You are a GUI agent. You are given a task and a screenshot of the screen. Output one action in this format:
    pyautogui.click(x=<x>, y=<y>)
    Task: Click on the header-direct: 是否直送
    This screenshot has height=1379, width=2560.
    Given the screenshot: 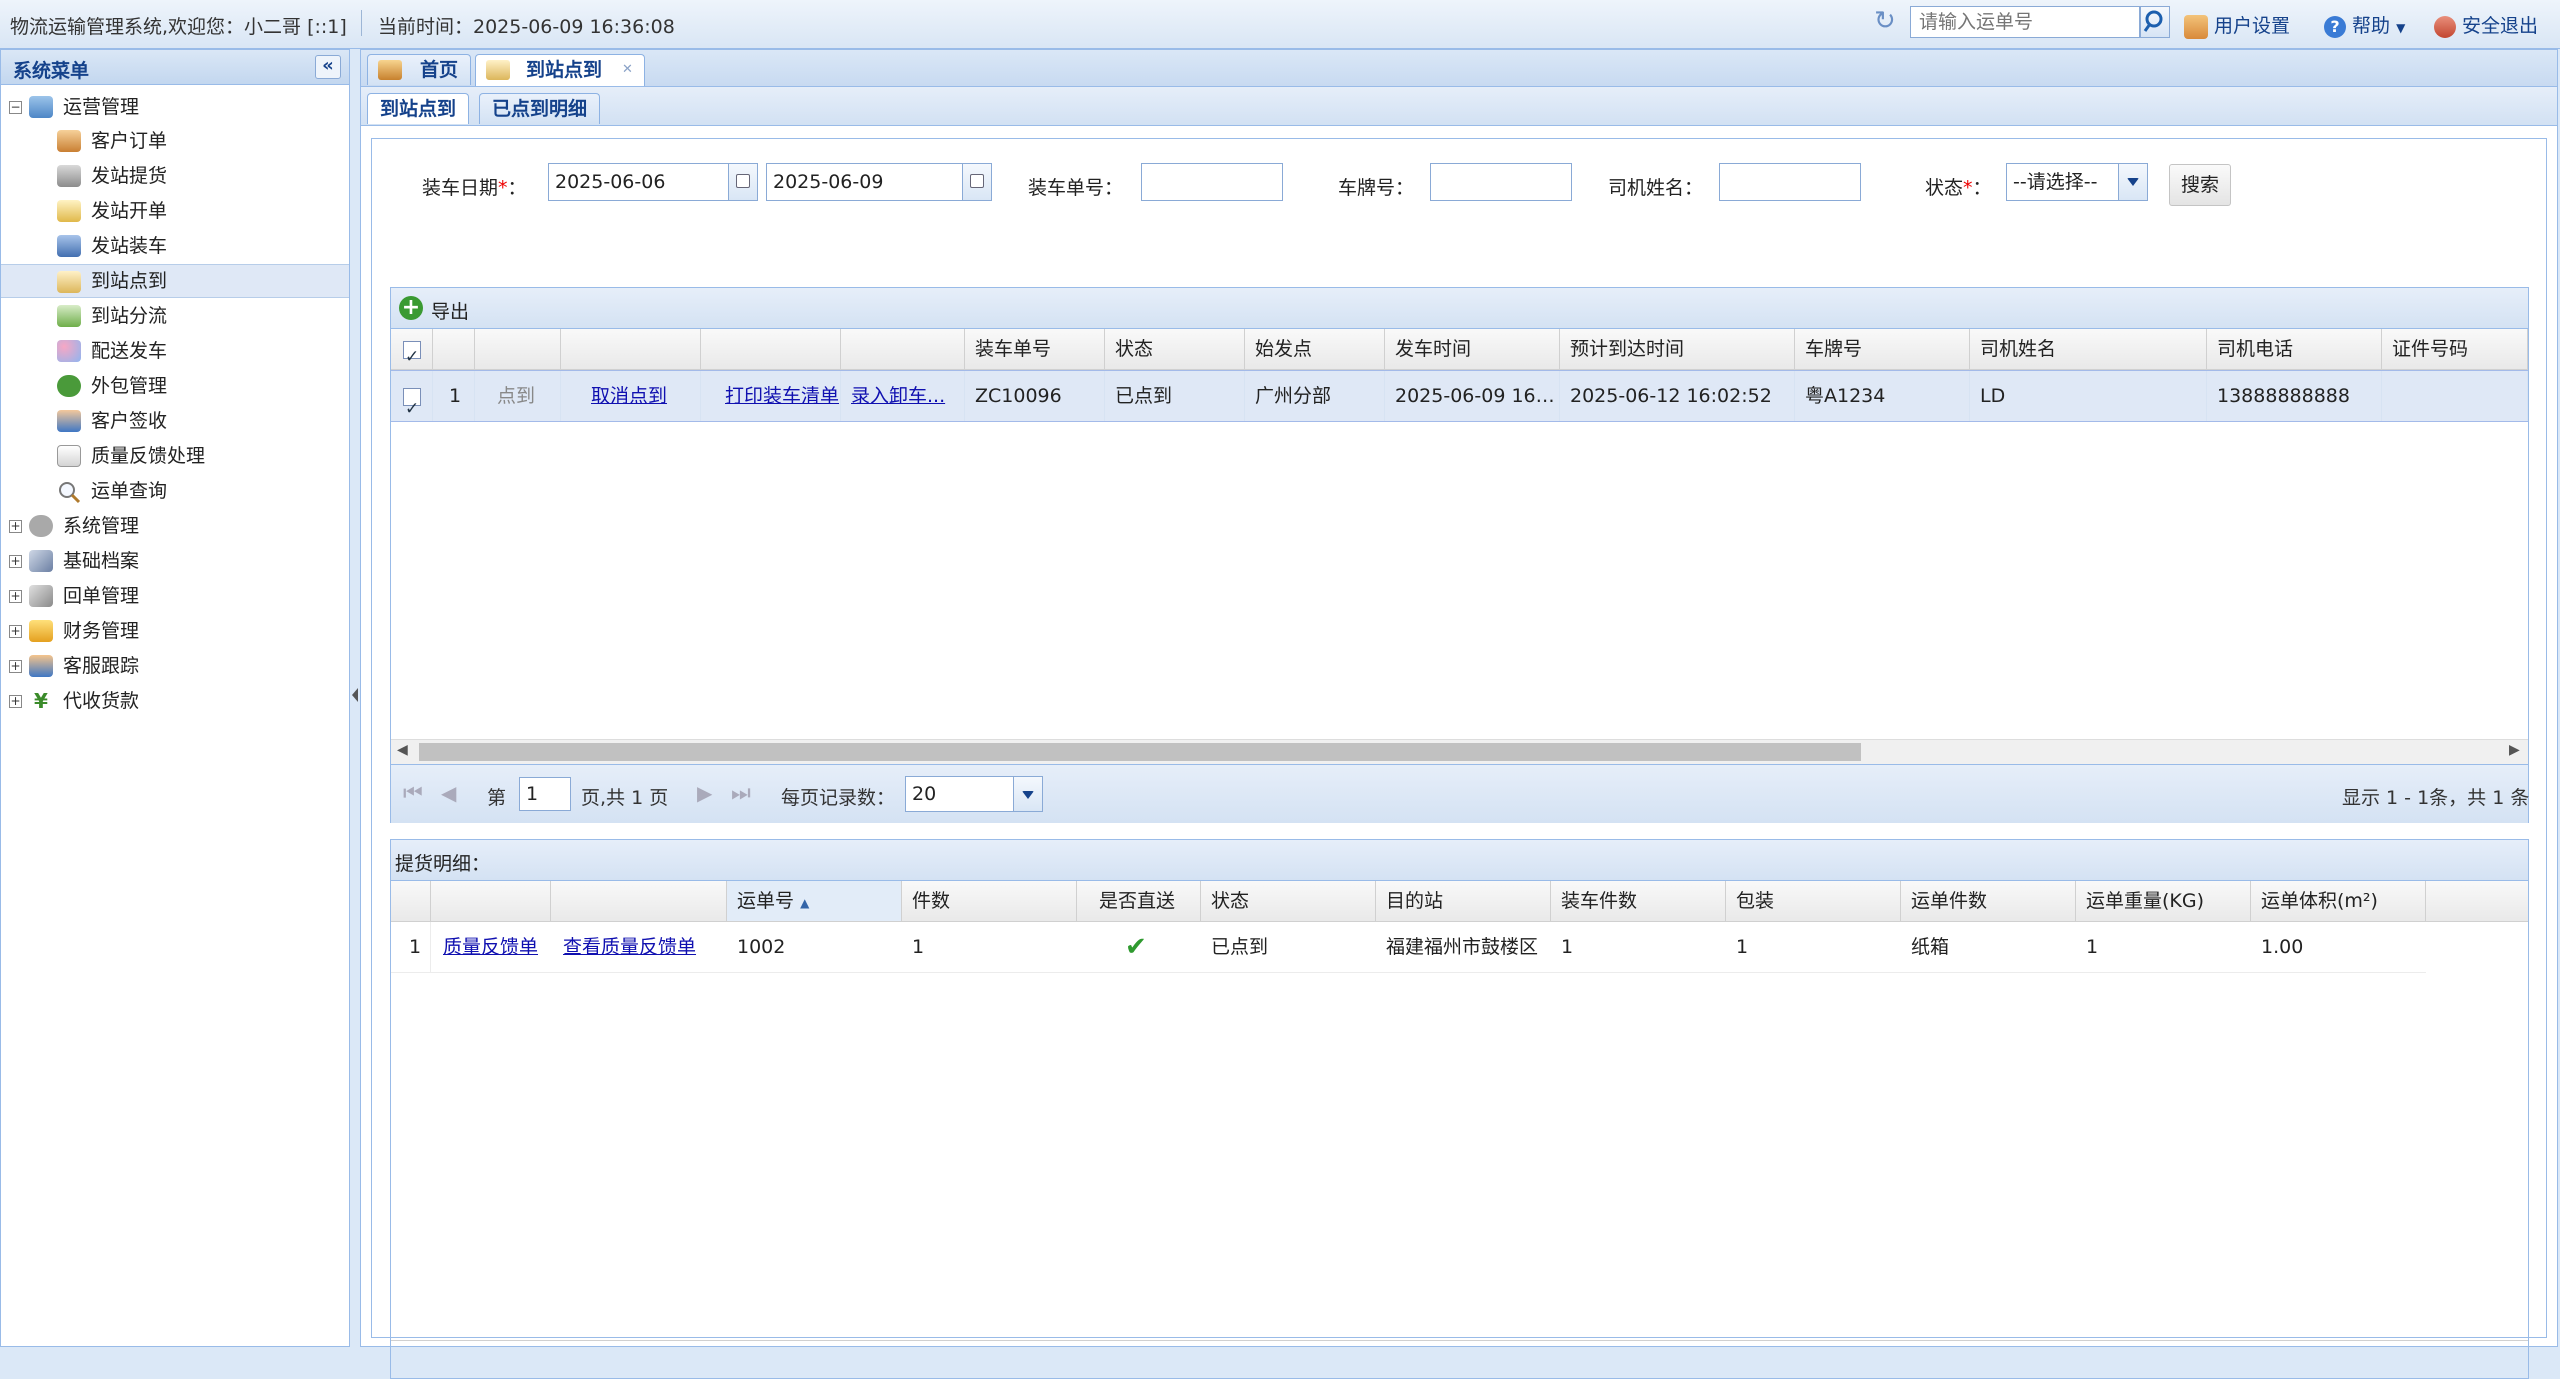 What is the action you would take?
    pyautogui.click(x=1139, y=901)
    